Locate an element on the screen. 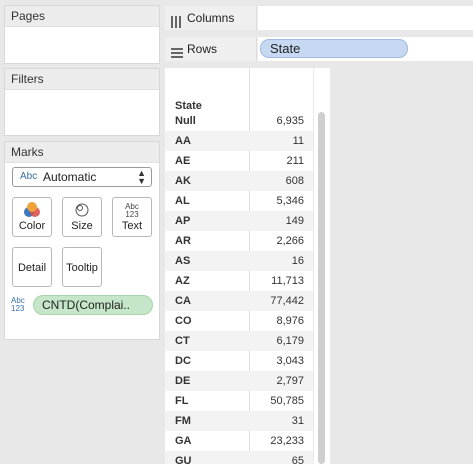 This screenshot has height=464, width=473. updown-arrows-icon: ▲ ▼ is located at coordinates (141, 177).